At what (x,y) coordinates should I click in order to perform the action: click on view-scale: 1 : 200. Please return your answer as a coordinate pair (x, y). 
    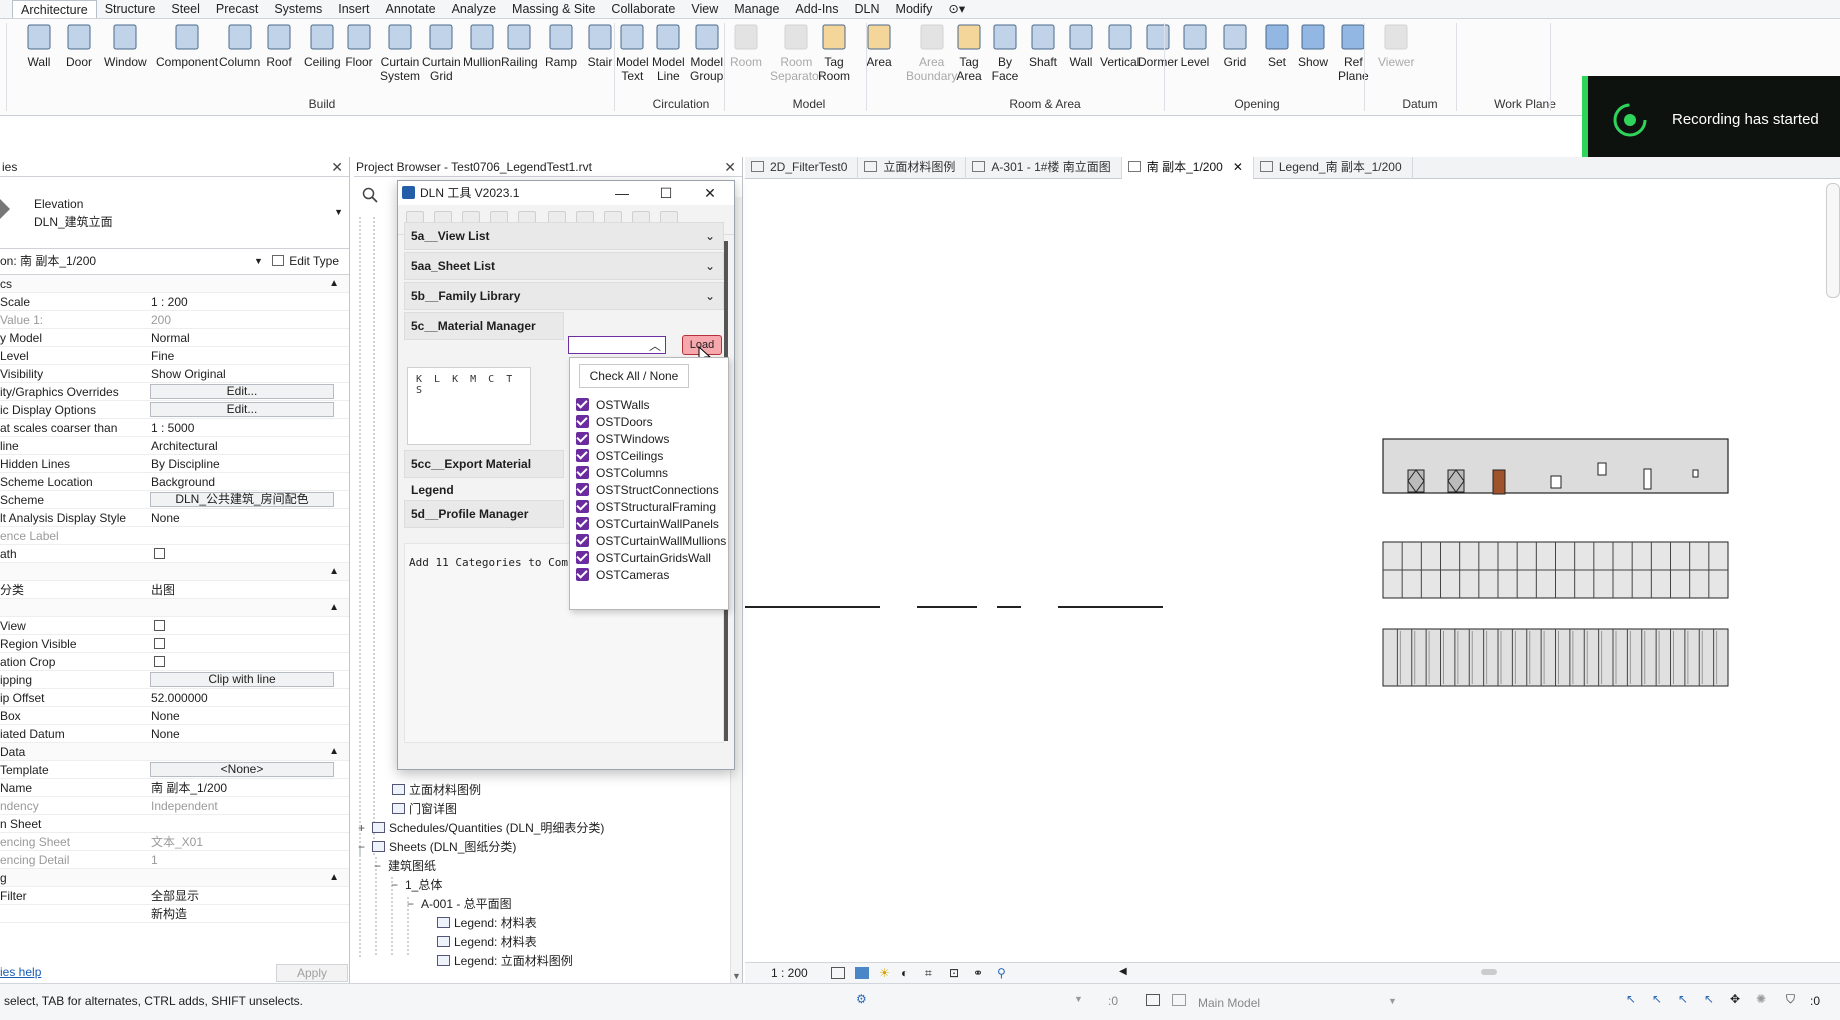
    Looking at the image, I should click on (789, 973).